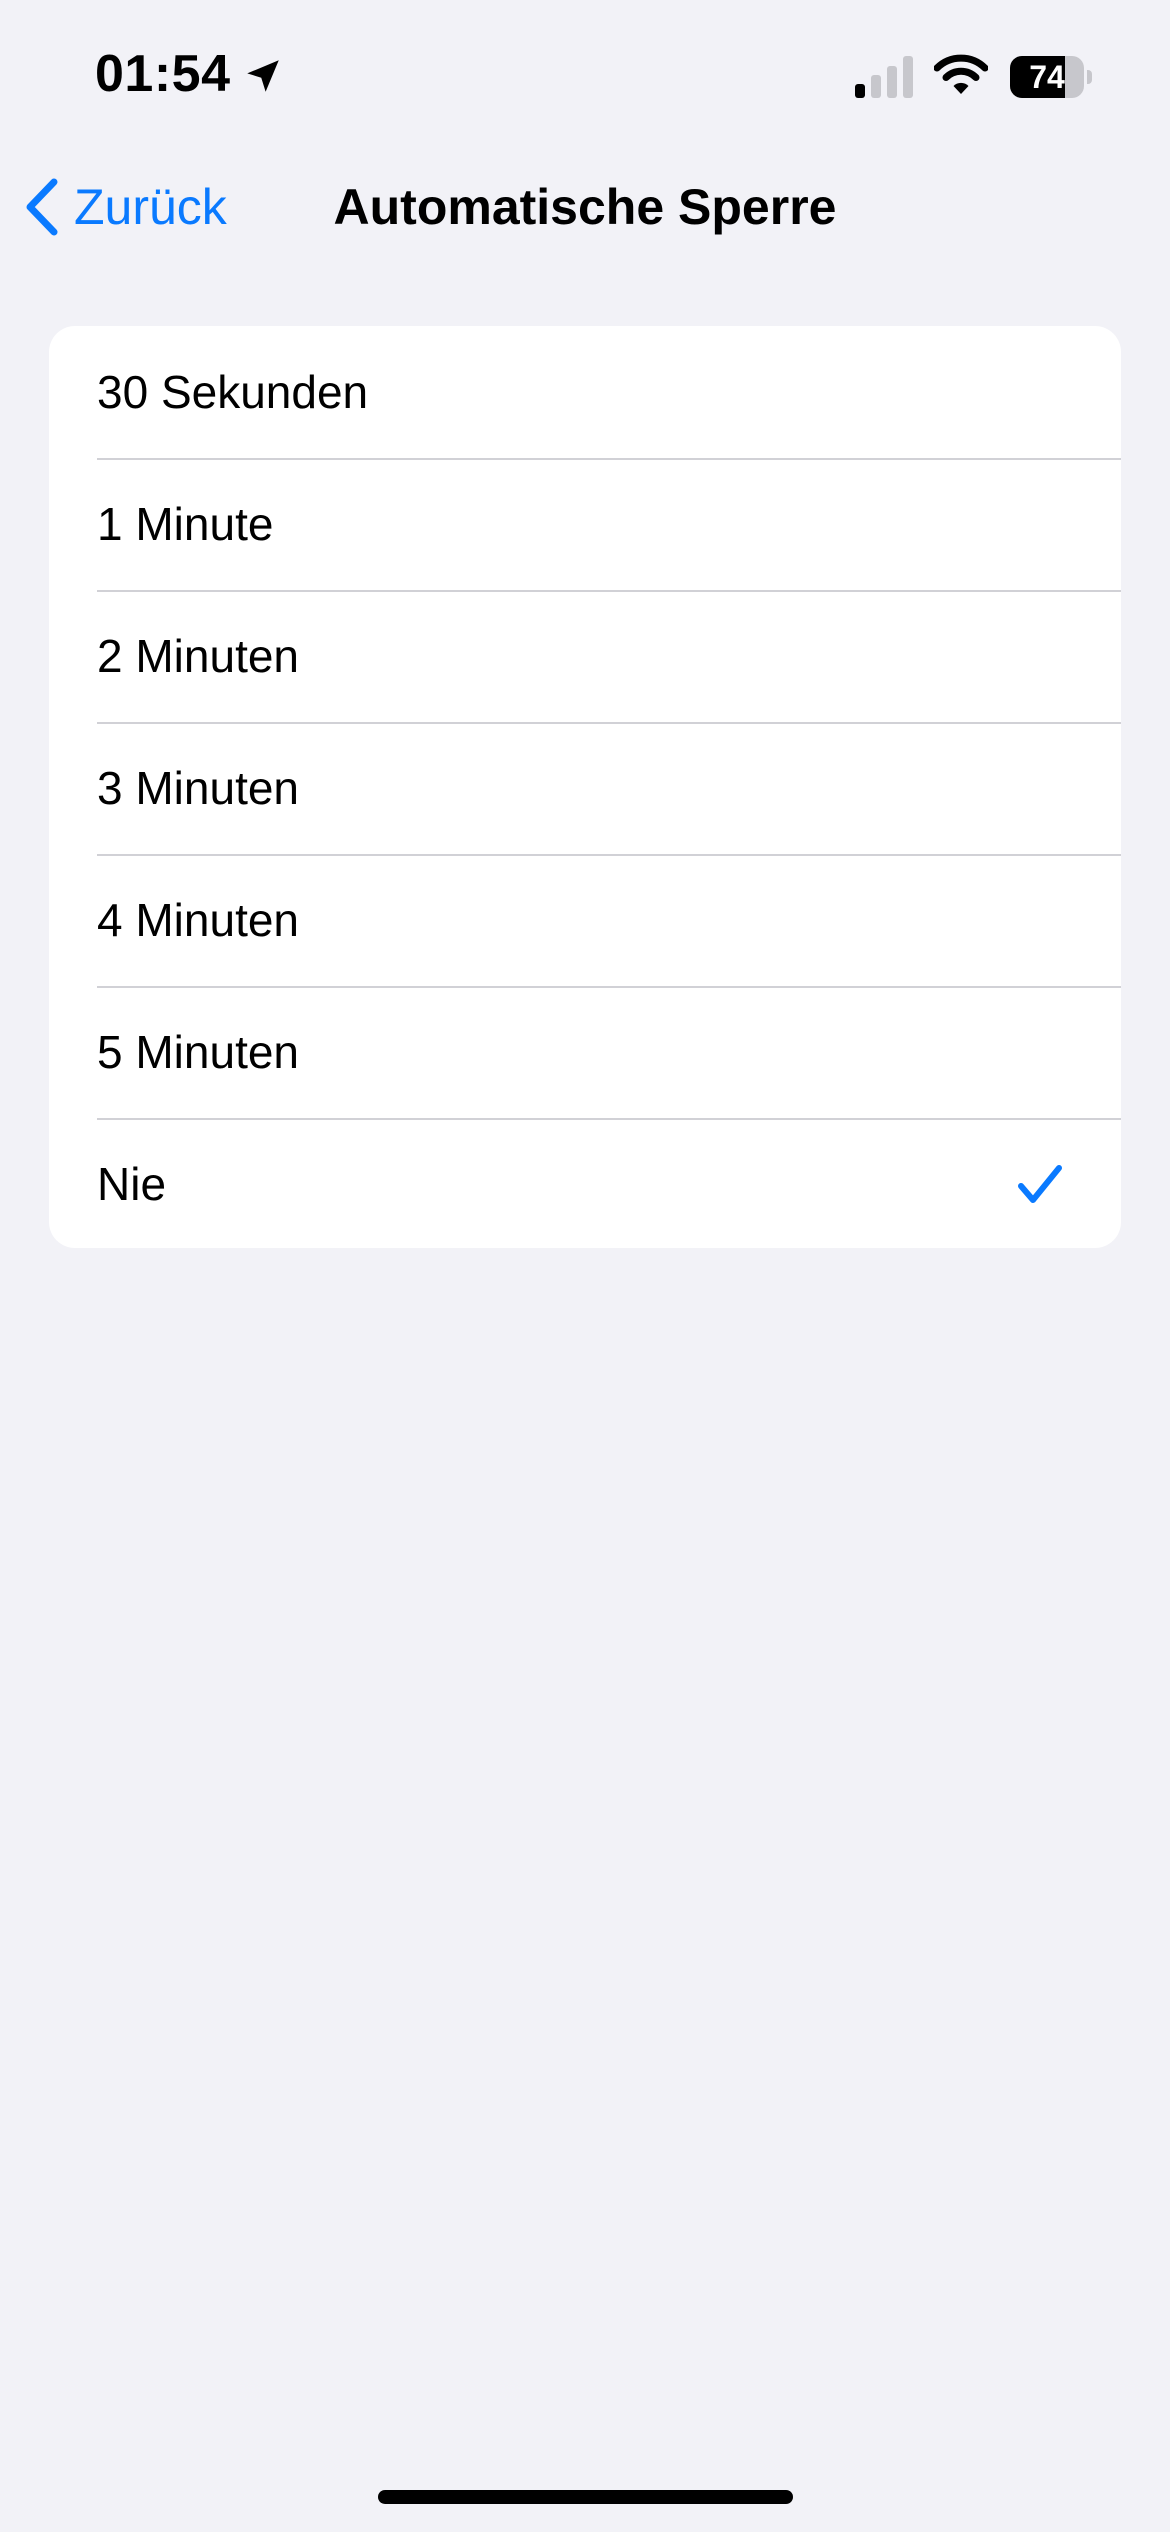  What do you see at coordinates (1040, 1184) in the screenshot?
I see `checkmark-icon` at bounding box center [1040, 1184].